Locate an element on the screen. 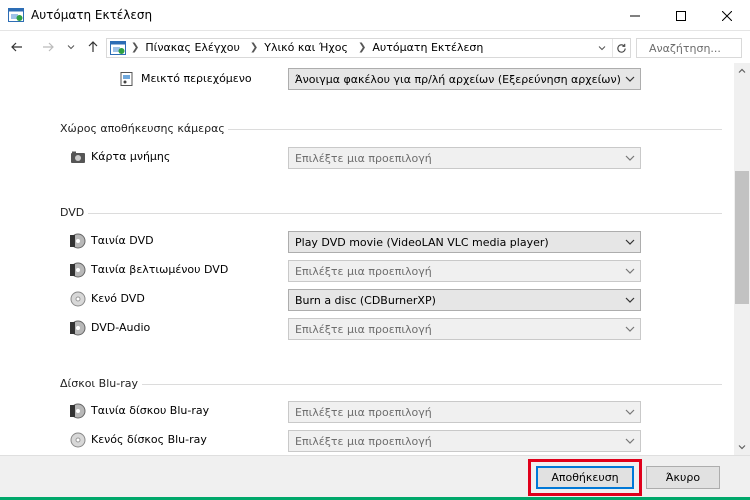 Image resolution: width=750 pixels, height=500 pixels. arrow-up-icon is located at coordinates (93, 46).